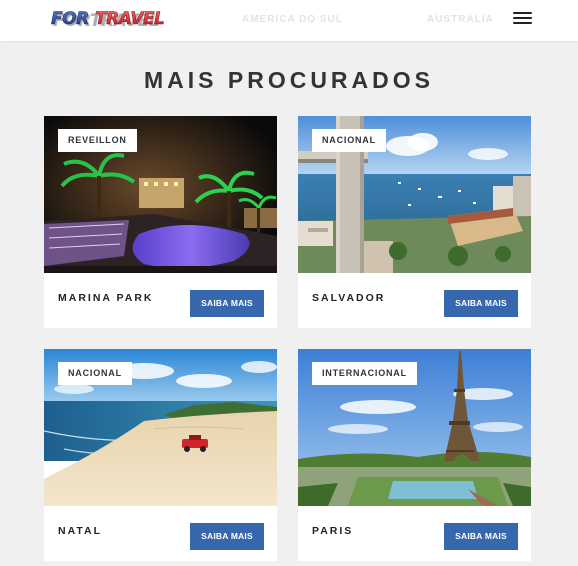 The image size is (578, 566). I want to click on destination-name: NATAL, so click(80, 531).